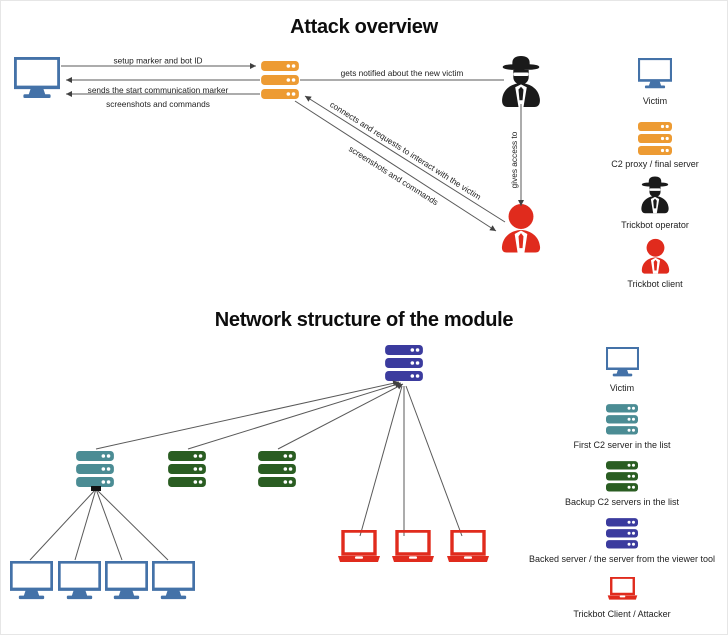  Describe the element at coordinates (655, 284) in the screenshot. I see `legend-trickbot-client-label: Trickbot client` at that location.